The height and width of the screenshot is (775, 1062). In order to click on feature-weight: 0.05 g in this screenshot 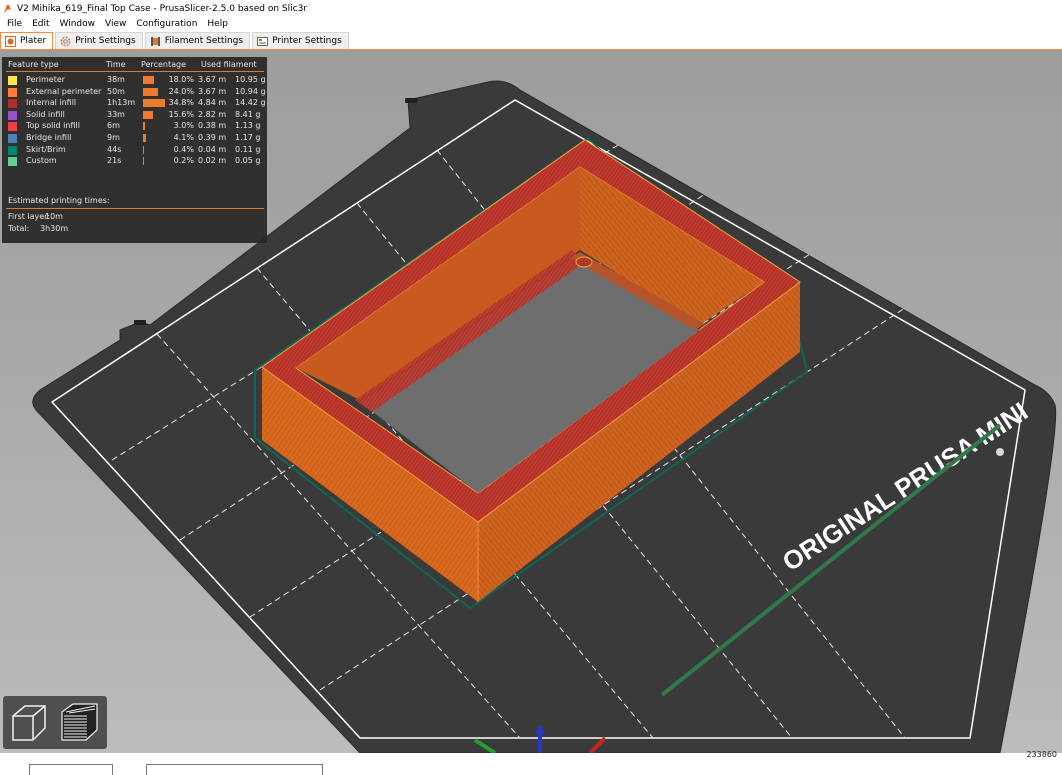, I will do `click(248, 161)`.